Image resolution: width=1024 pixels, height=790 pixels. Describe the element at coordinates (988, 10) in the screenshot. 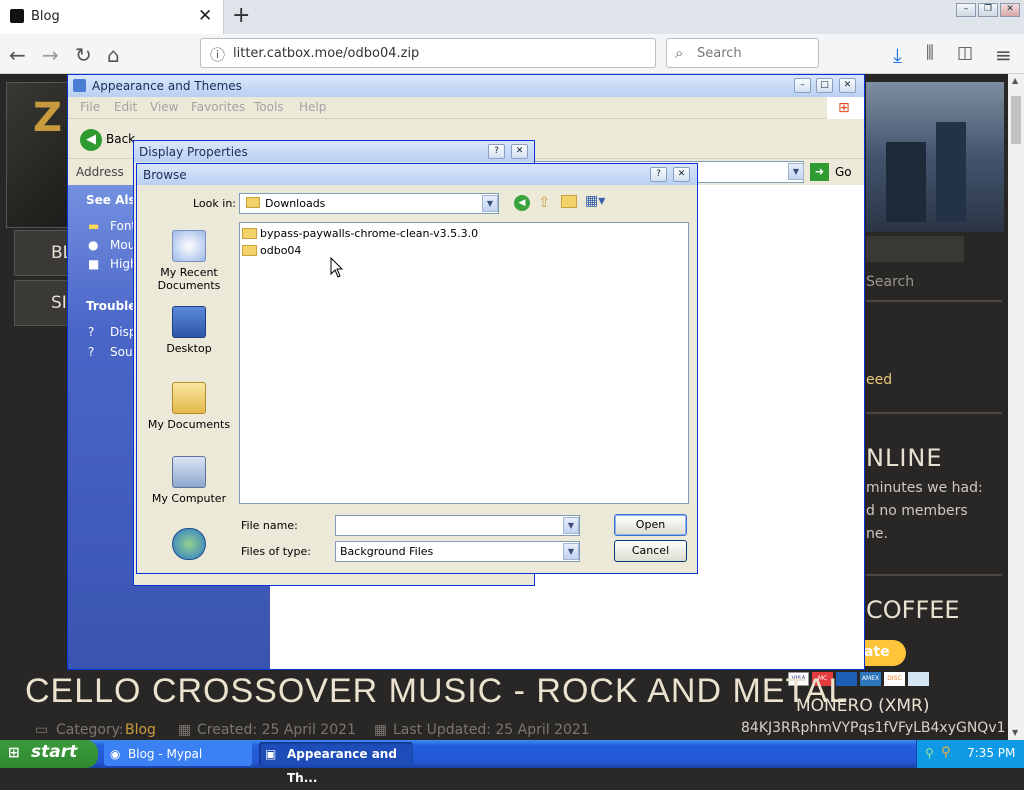

I see `maximize-button: ❐` at that location.